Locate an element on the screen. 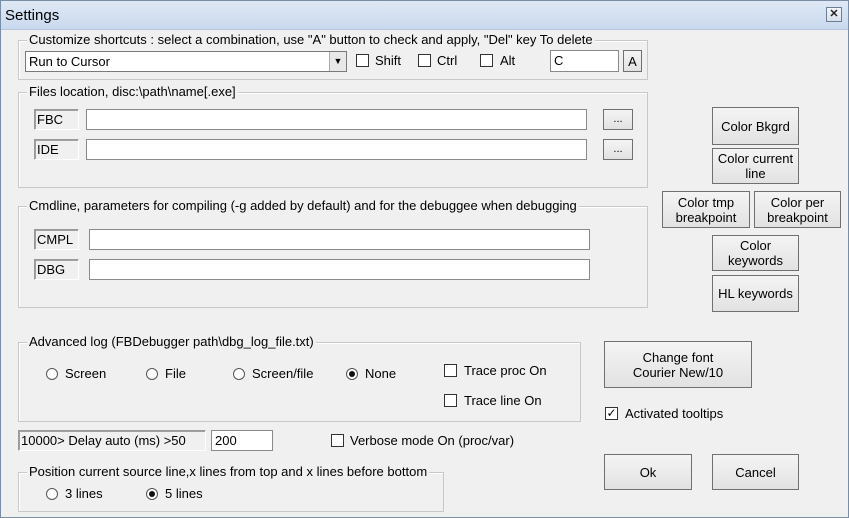 The height and width of the screenshot is (518, 849). log-file-label: File is located at coordinates (175, 373).